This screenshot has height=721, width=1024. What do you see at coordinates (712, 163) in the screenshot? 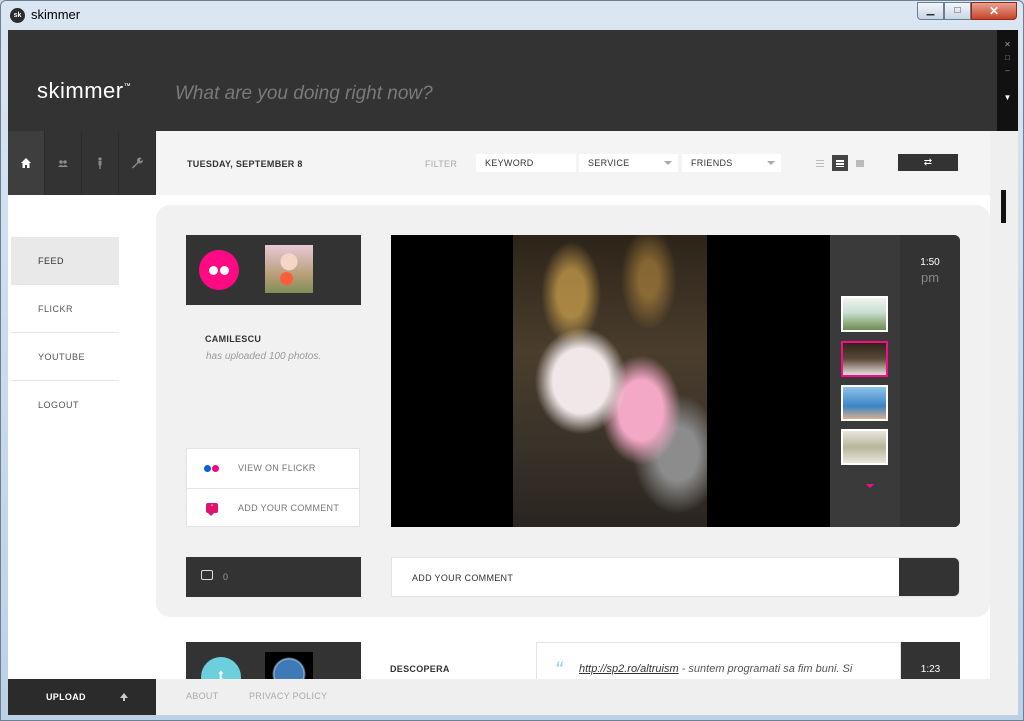
I see `friends-label: FRIENDS` at bounding box center [712, 163].